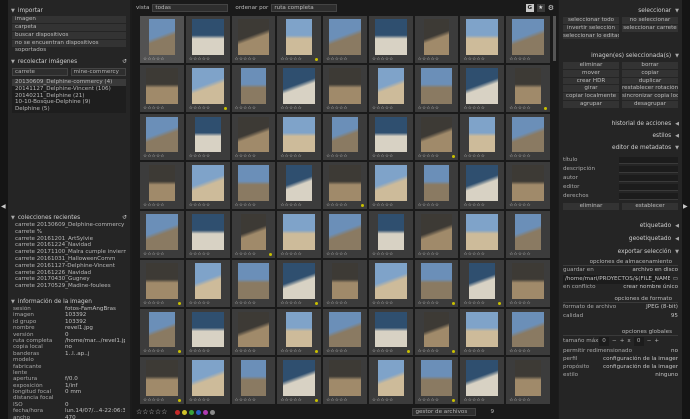 The width and height of the screenshot is (690, 419). Describe the element at coordinates (620, 10) in the screenshot. I see `select-header: seleccionar ▼` at that location.